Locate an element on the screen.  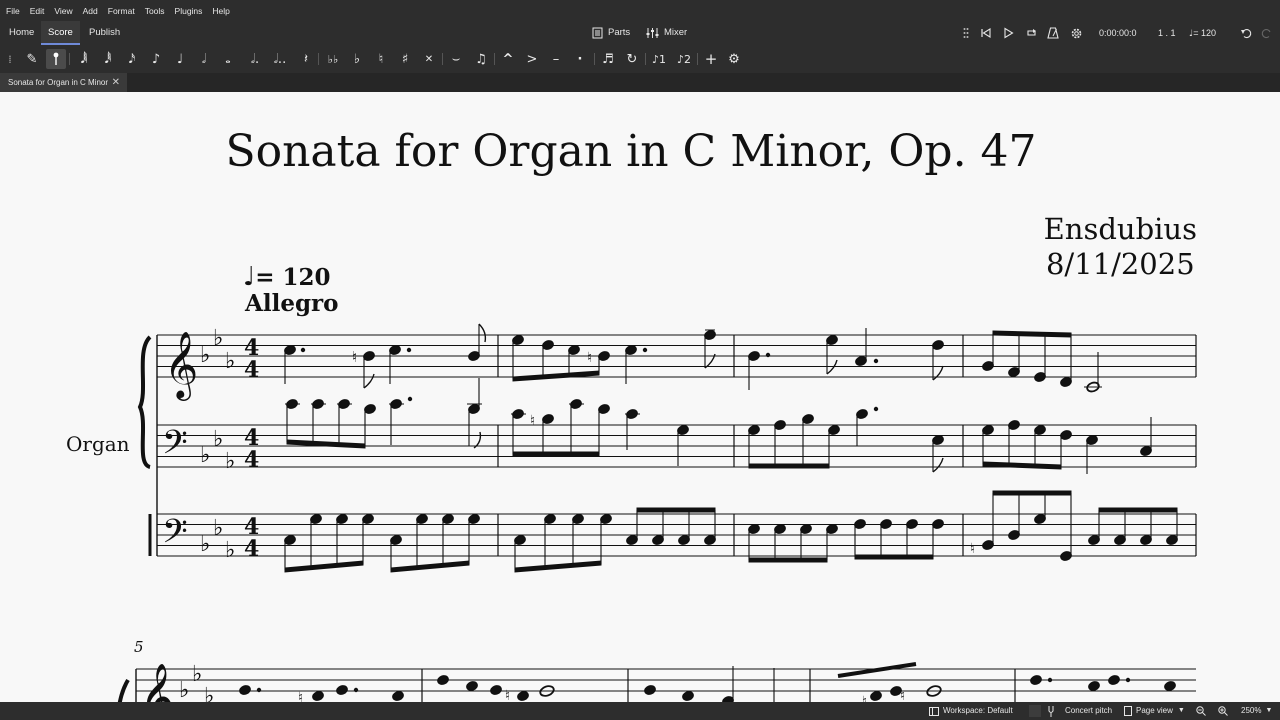
composer-name: Ensdubius is located at coordinates (1120, 229).